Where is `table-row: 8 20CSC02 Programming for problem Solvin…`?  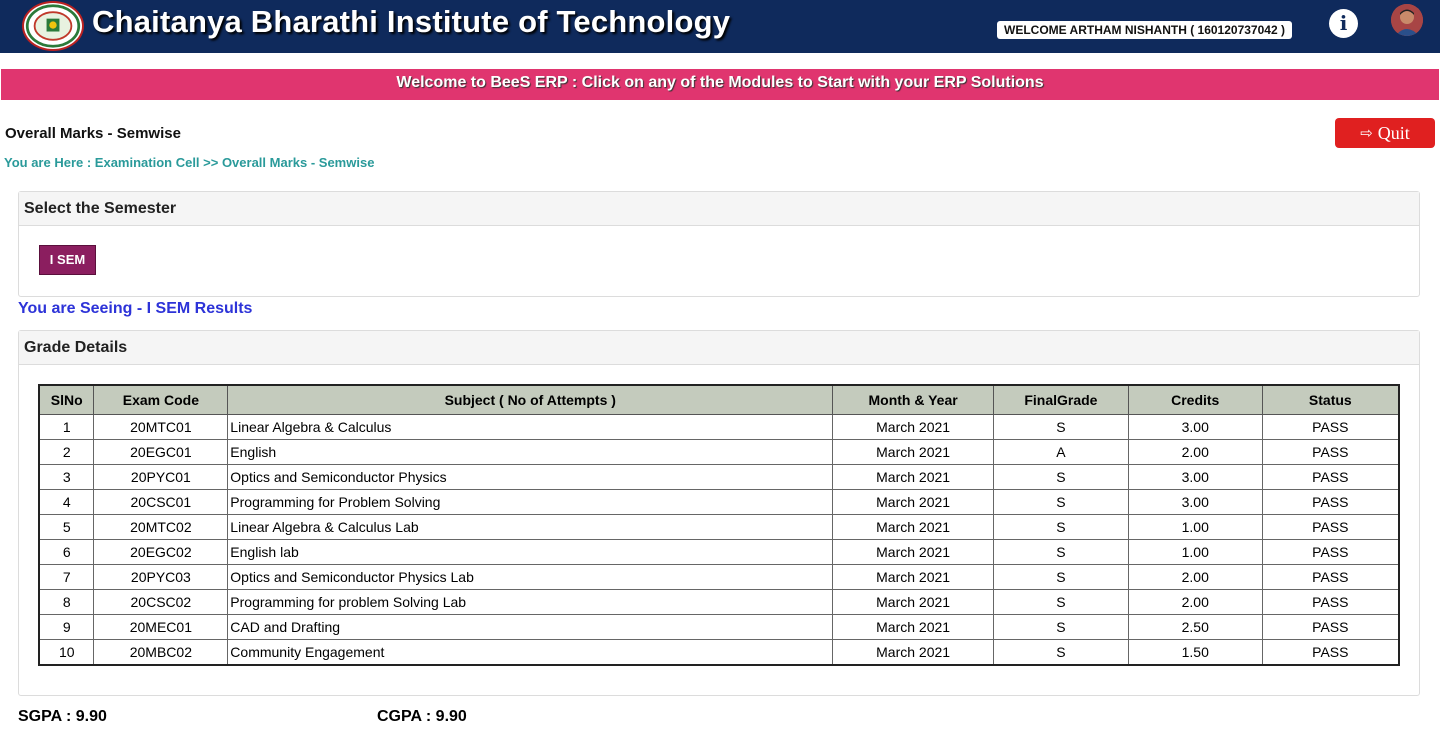
table-row: 8 20CSC02 Programming for problem Solvin… is located at coordinates (719, 602).